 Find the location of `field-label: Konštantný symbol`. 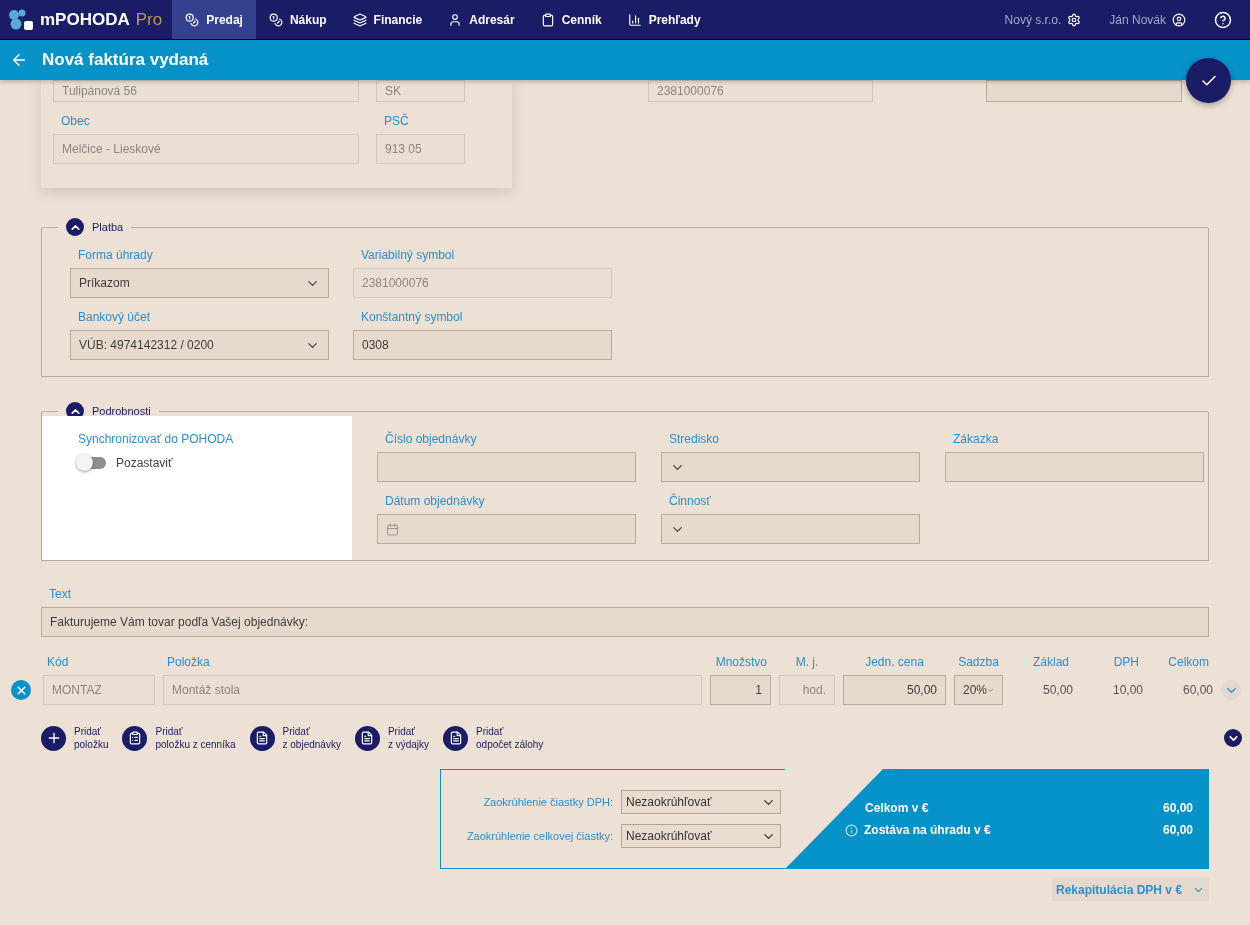

field-label: Konštantný symbol is located at coordinates (412, 317).